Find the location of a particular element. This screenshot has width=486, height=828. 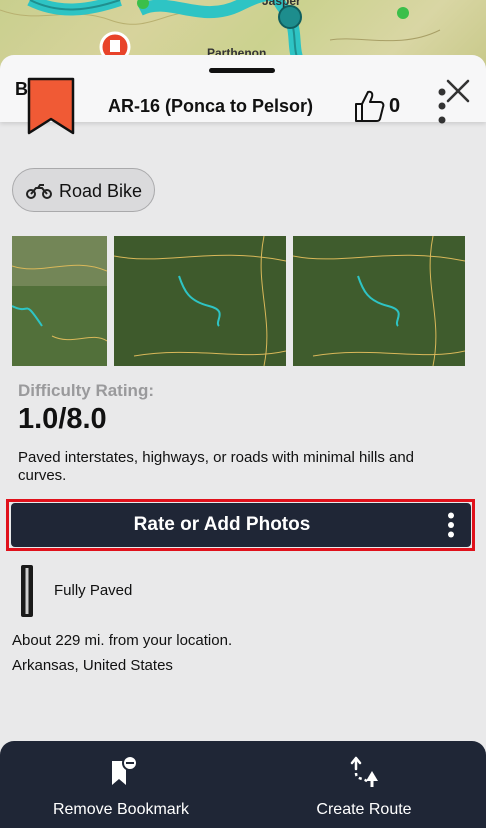

vehicle-type-tag: Road Bike is located at coordinates (83, 190).